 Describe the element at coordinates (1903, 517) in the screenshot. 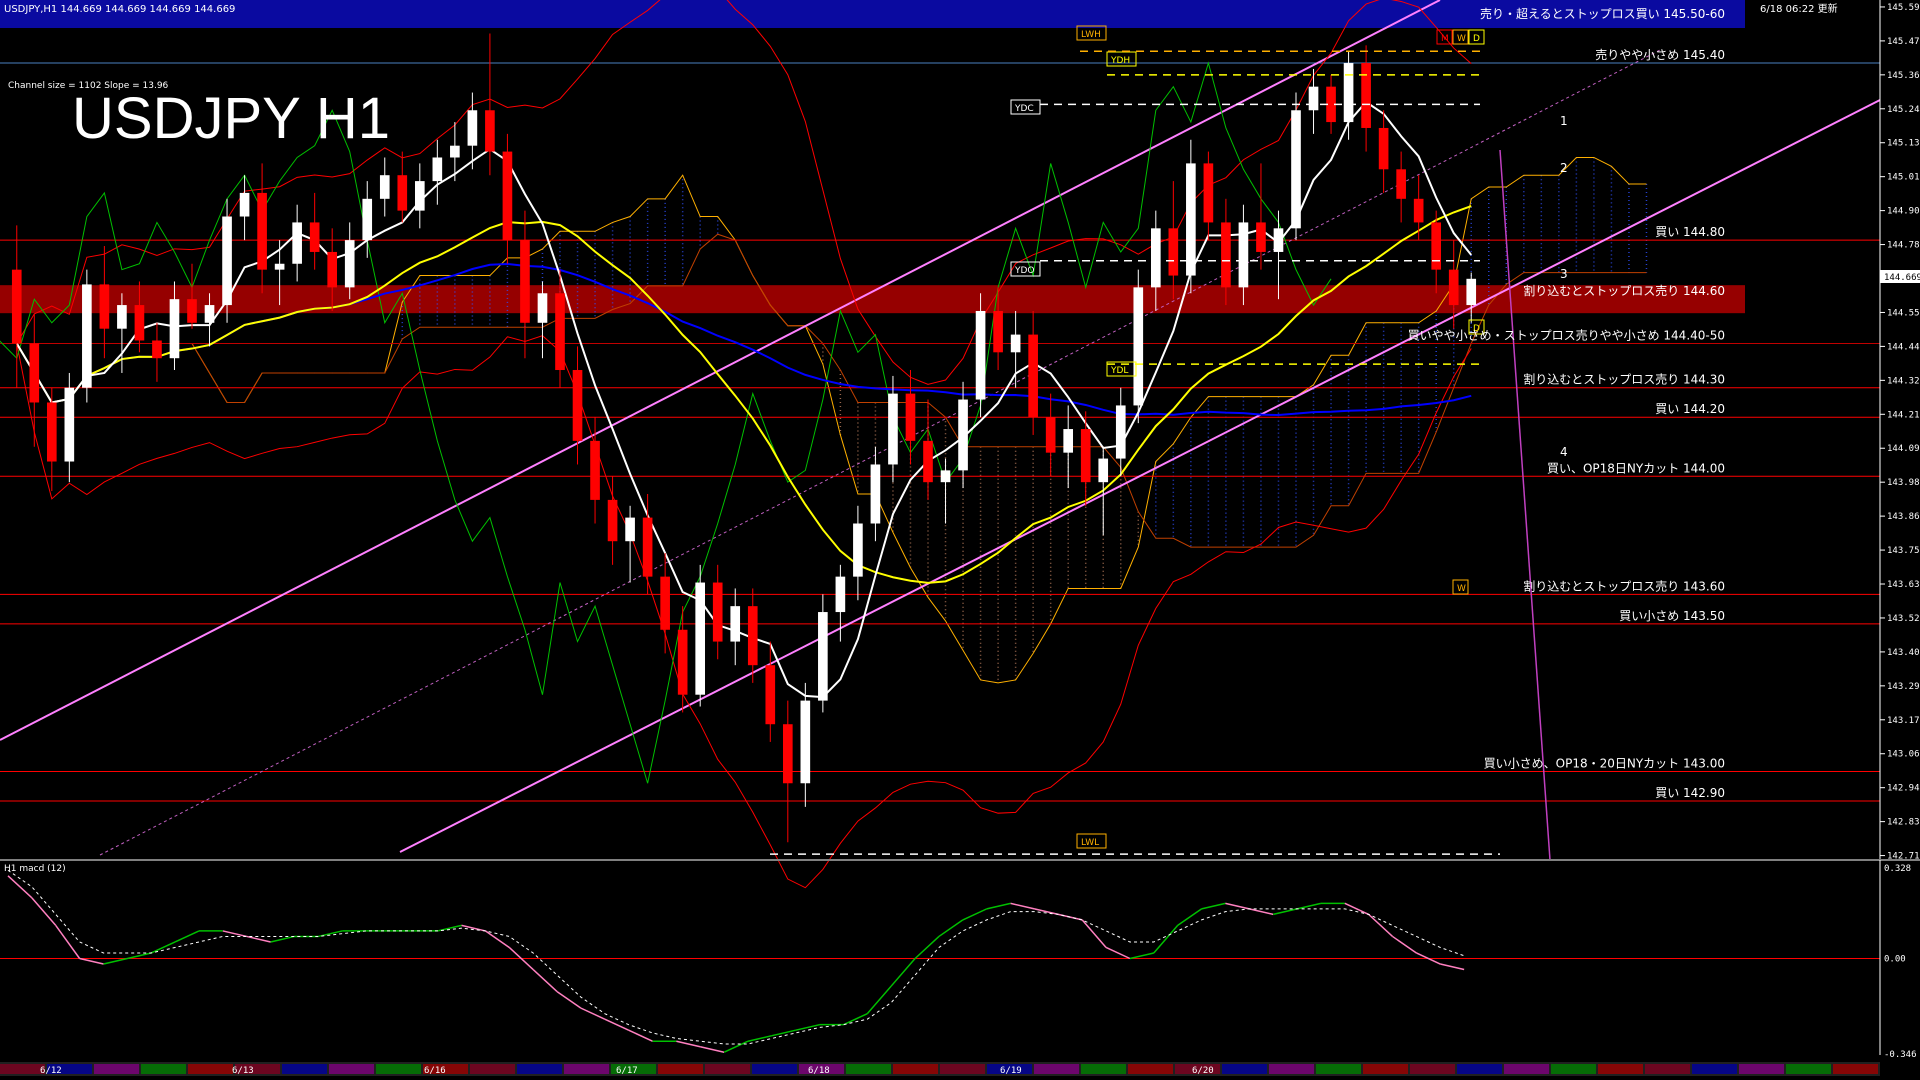

I see `price-tick-label: 143.865` at that location.